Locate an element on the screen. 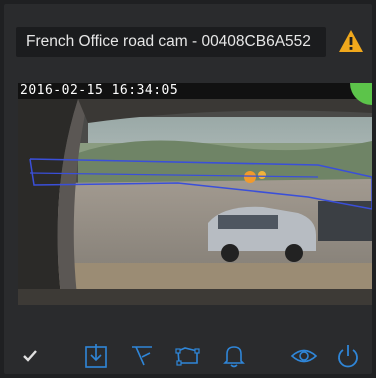  download-icon is located at coordinates (96, 356).